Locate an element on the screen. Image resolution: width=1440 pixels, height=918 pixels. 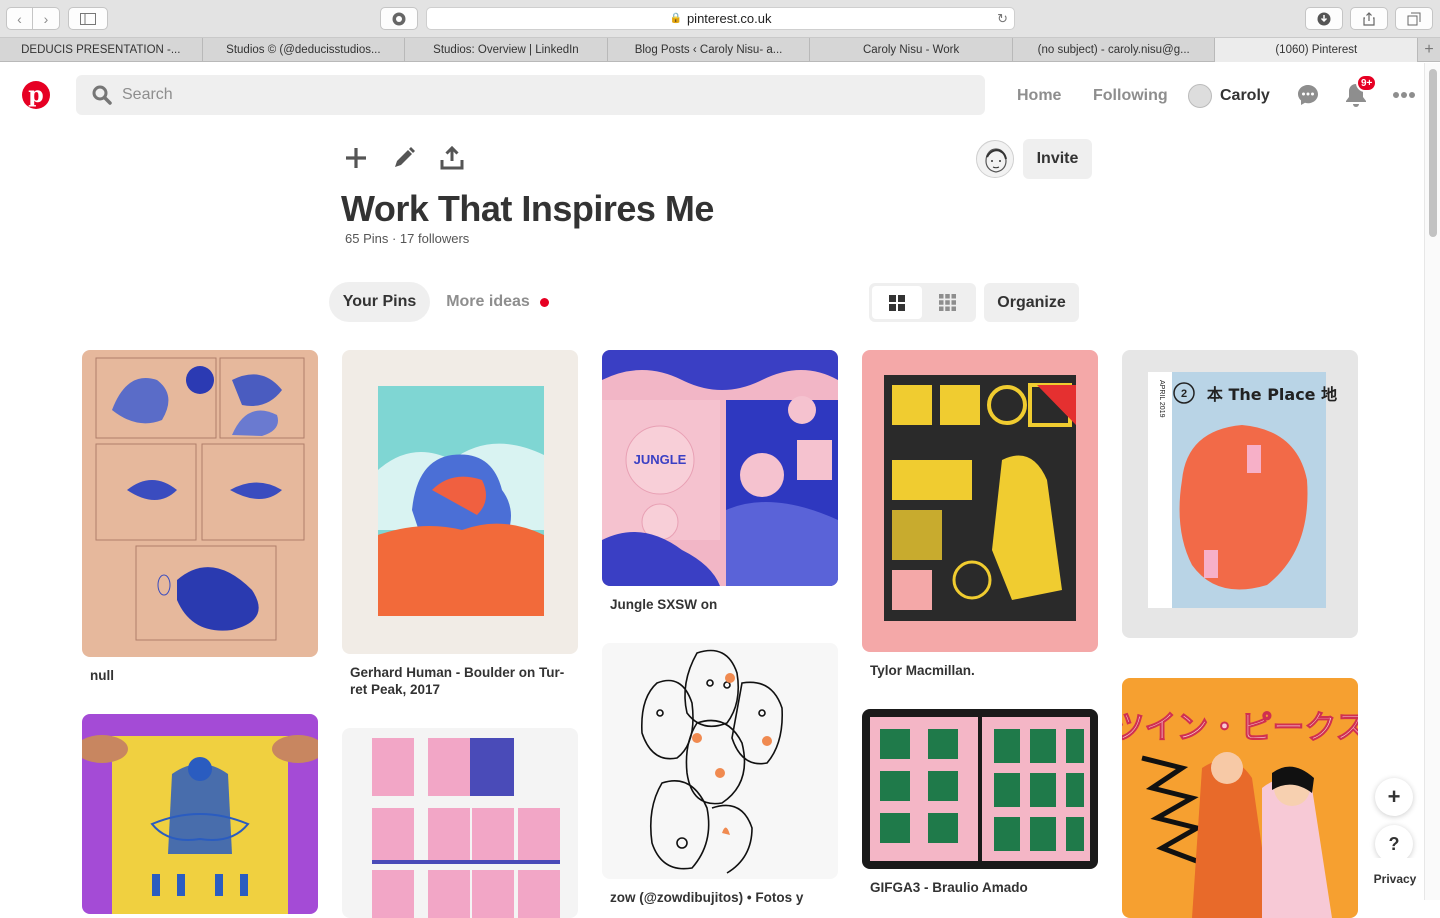
collaborator-avatar is located at coordinates (995, 159).